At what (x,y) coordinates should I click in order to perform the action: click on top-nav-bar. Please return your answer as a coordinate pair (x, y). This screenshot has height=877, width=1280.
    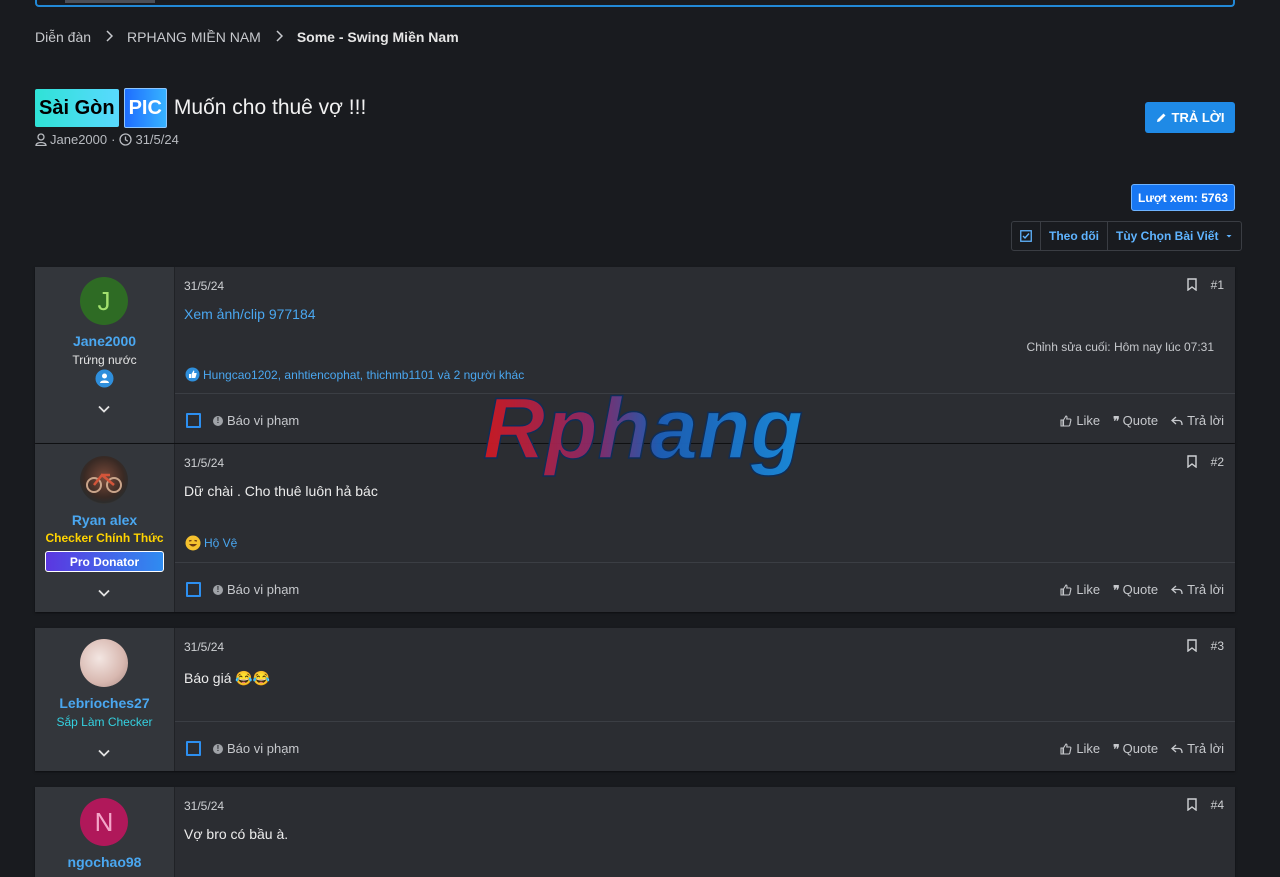
    Looking at the image, I should click on (635, 3).